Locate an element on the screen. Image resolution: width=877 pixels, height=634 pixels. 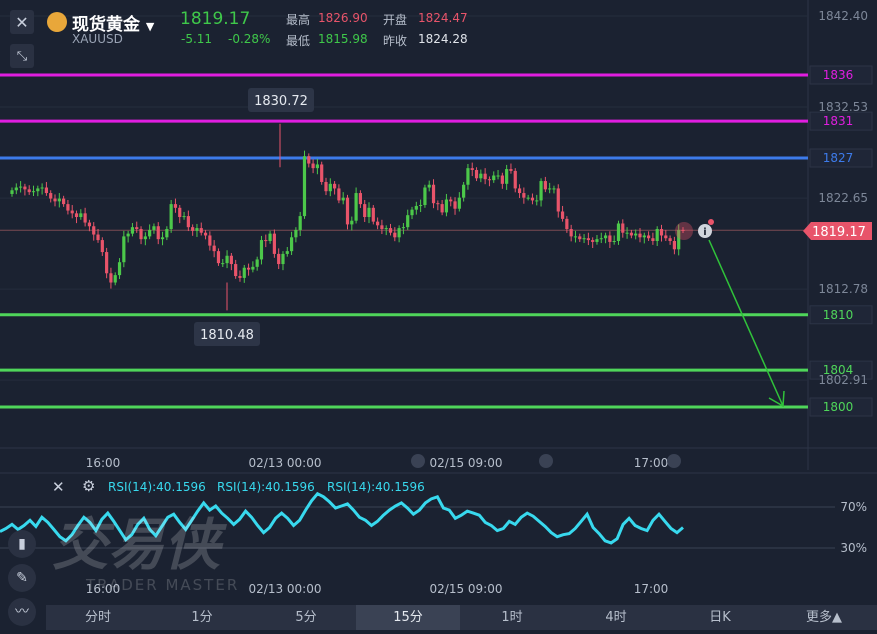
tab-4hour: 4时 is located at coordinates (616, 617).